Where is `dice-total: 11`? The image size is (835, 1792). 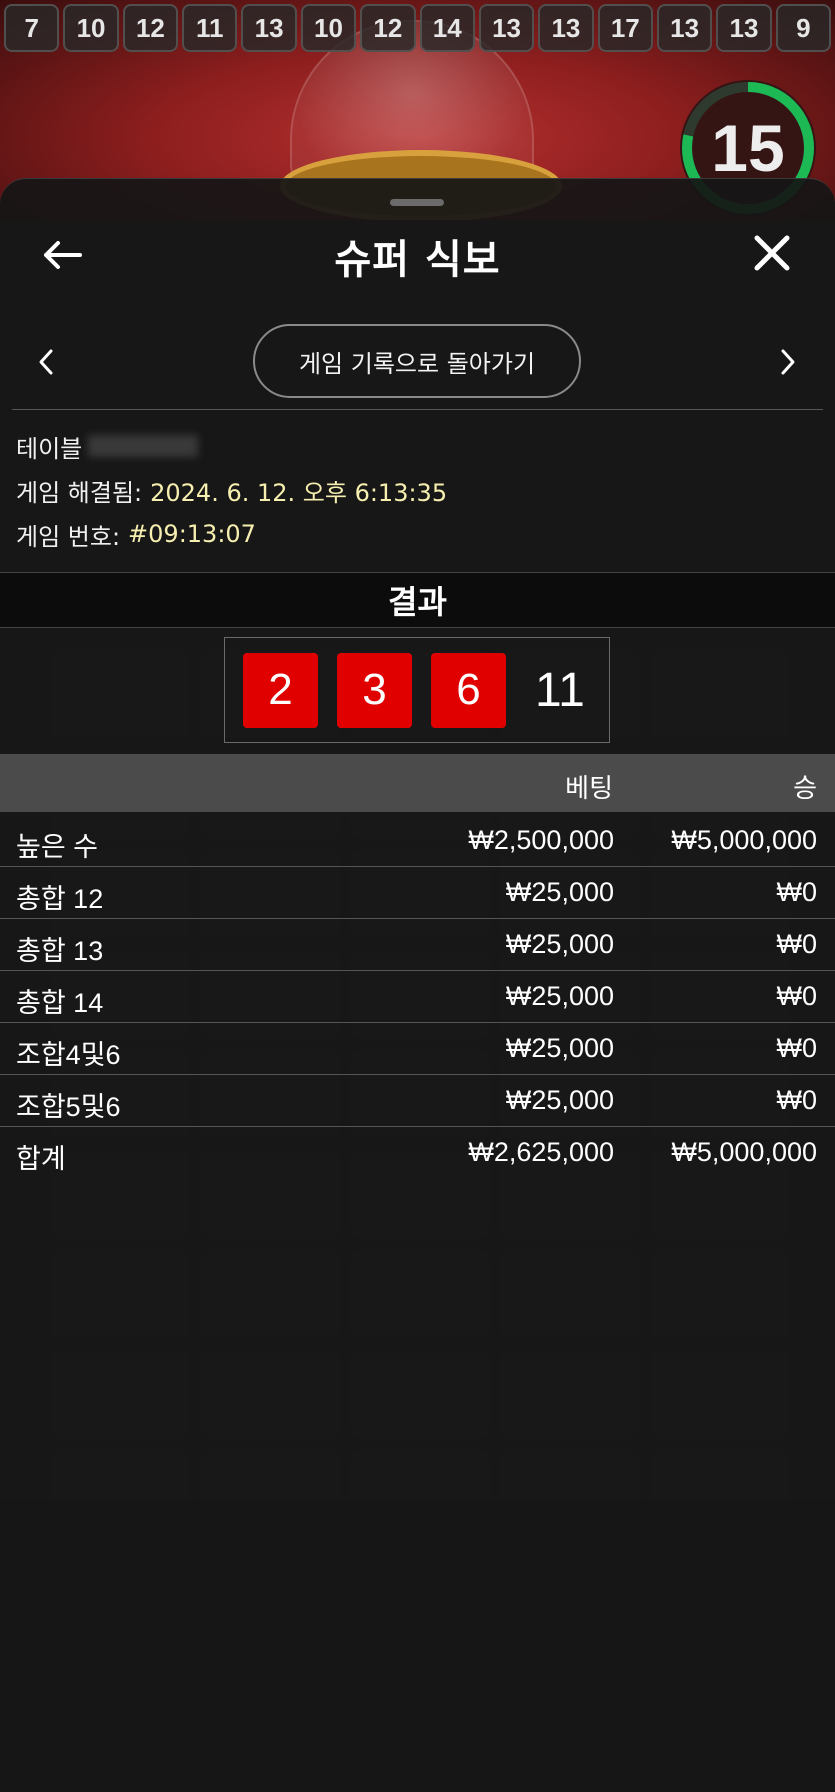
dice-total: 11 is located at coordinates (560, 690).